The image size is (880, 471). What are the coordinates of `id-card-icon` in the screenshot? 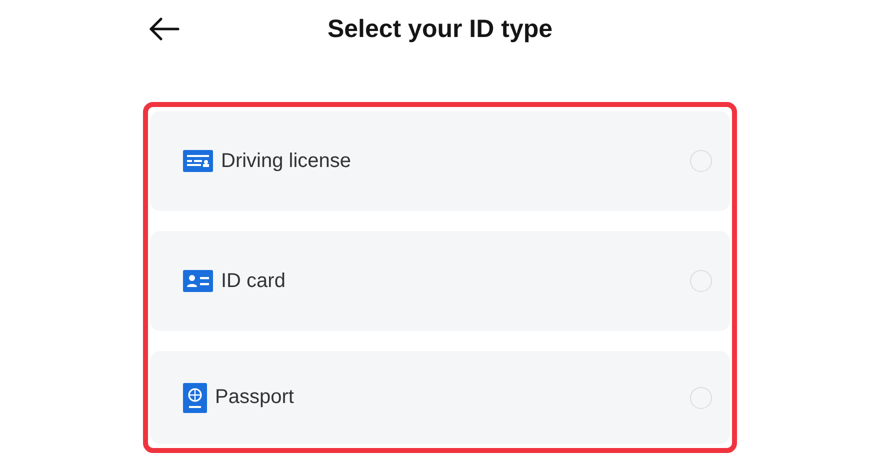 It's located at (198, 281).